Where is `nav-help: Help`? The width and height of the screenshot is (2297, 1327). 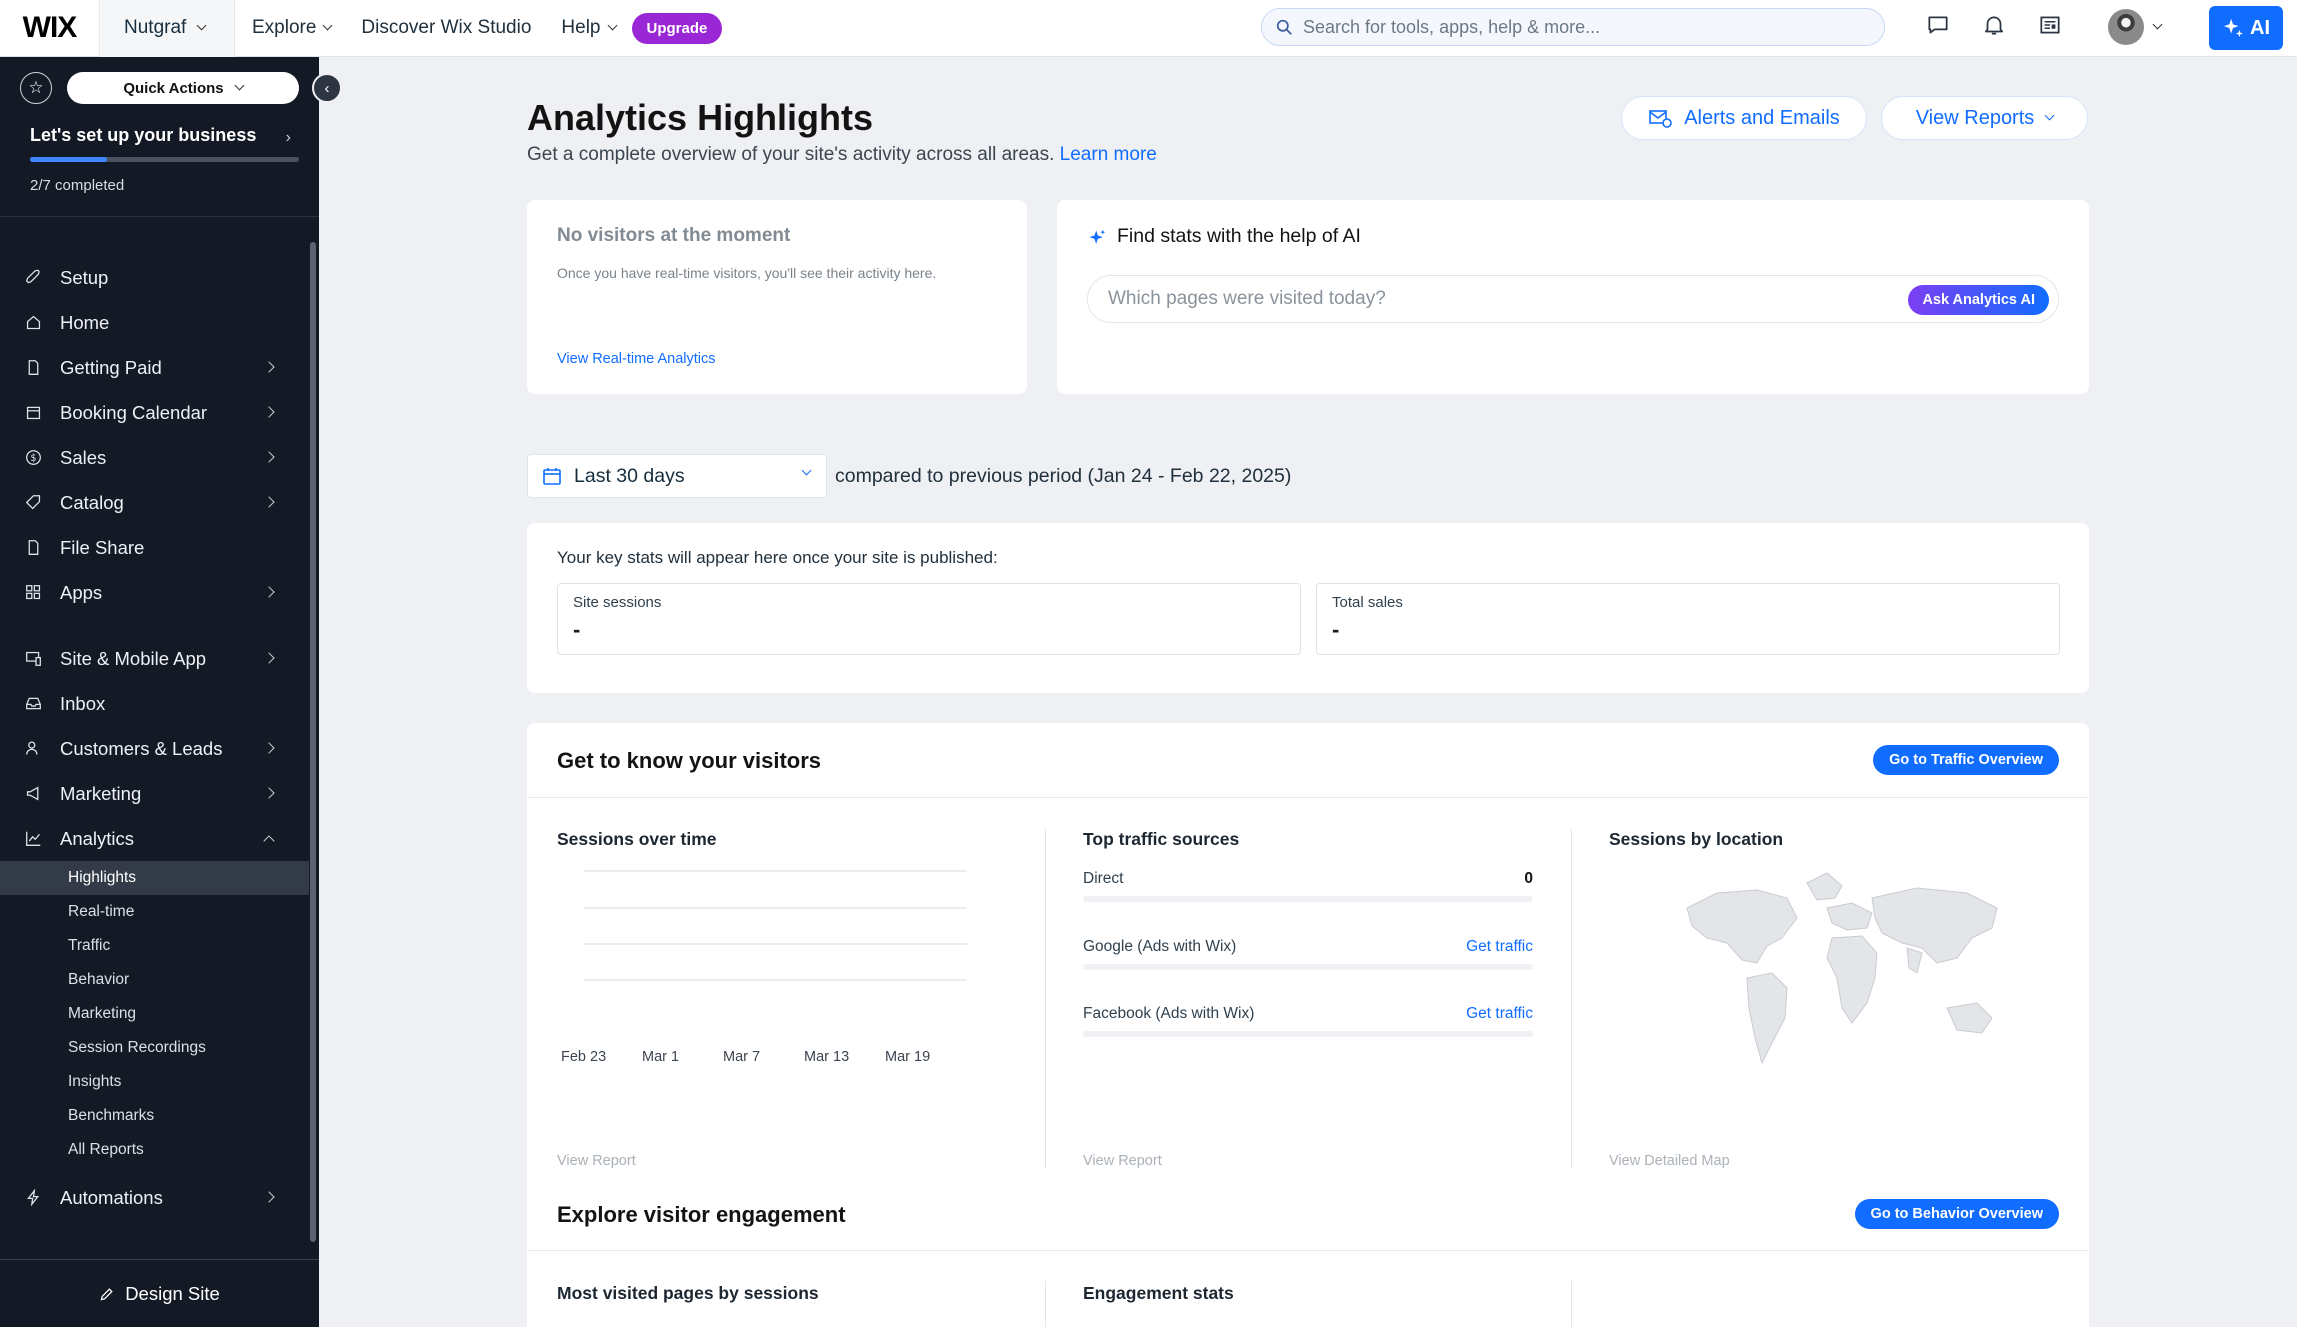
nav-help: Help is located at coordinates (589, 28).